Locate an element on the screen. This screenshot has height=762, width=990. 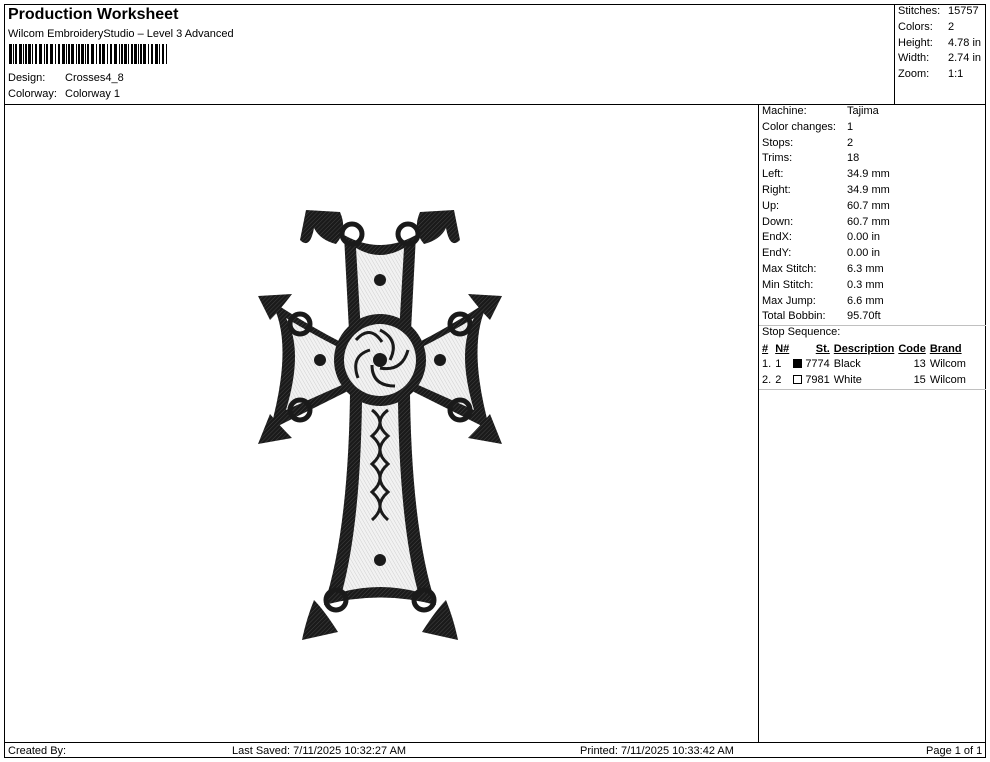
printed-date: Printed: 7/11/2025 10:33:42 AM is located at coordinates (657, 751).